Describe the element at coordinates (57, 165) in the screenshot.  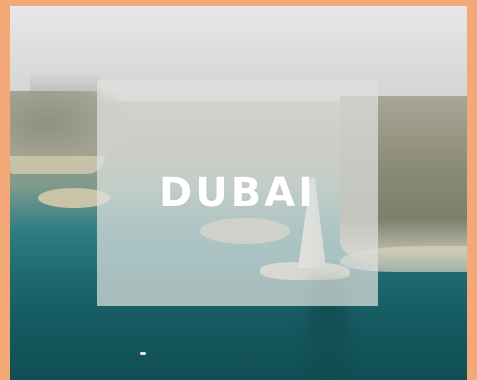
I see `beach-left` at that location.